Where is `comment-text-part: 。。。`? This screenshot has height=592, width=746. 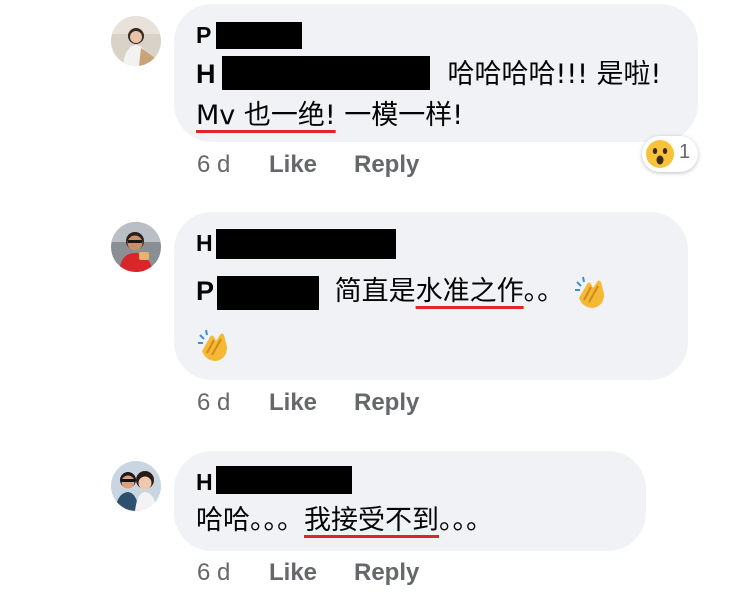
comment-text-part: 。。。 is located at coordinates (466, 520).